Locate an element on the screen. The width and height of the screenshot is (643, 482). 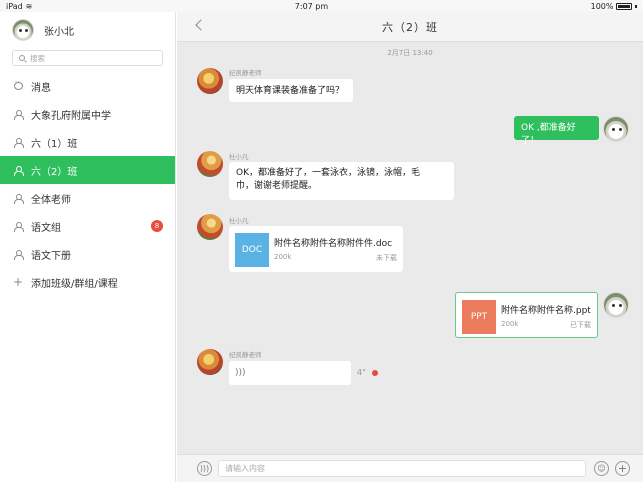
sidebar-item-label: 语文组 is located at coordinates (46, 228).